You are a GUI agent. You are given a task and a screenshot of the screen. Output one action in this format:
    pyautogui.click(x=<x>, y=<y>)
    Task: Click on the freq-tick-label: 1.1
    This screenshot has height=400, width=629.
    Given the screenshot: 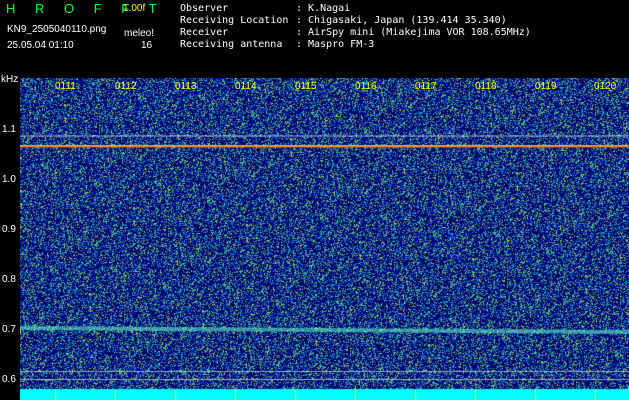 What is the action you would take?
    pyautogui.click(x=9, y=129)
    